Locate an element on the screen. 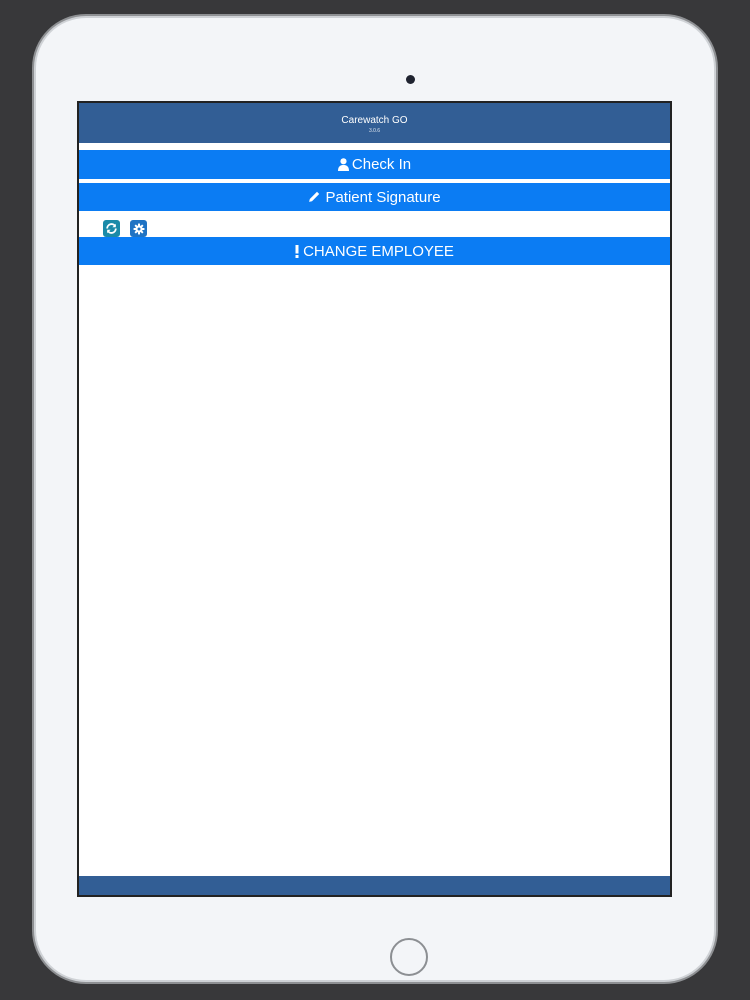 The image size is (750, 1000). refresh-icon is located at coordinates (111, 228).